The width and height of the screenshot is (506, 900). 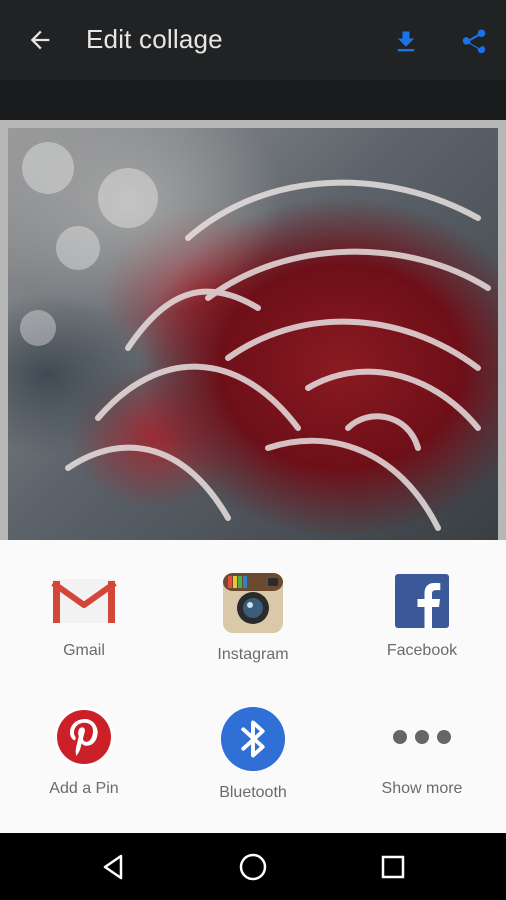 I want to click on share-button, so click(x=474, y=42).